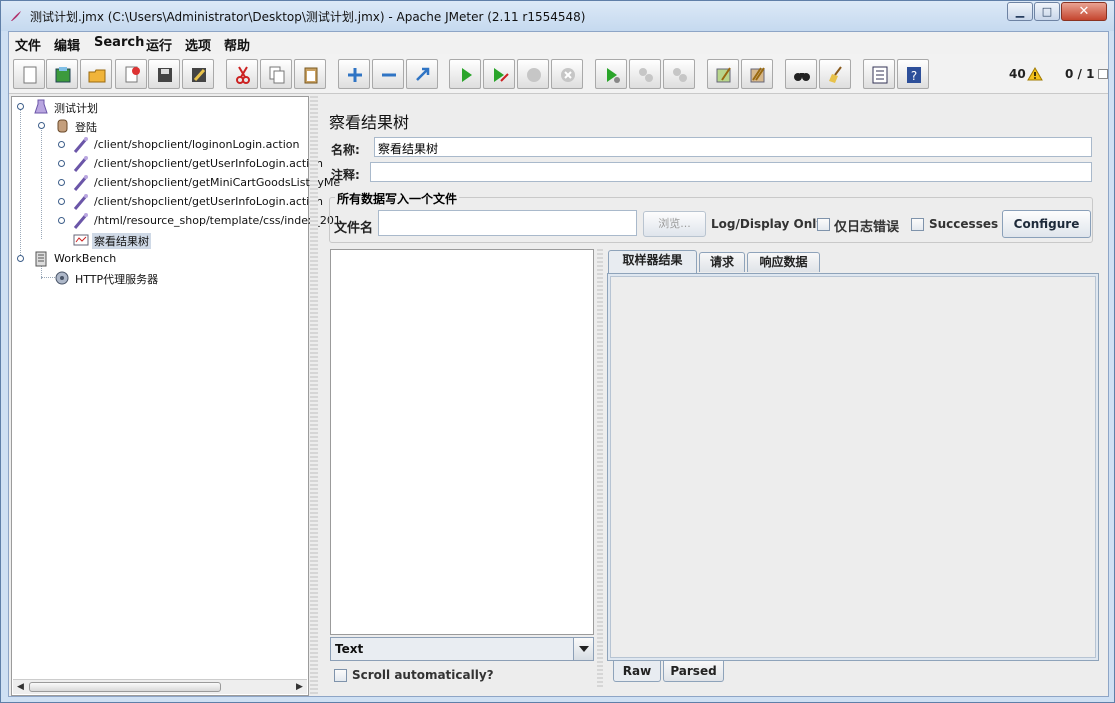 The image size is (1115, 703). Describe the element at coordinates (722, 262) in the screenshot. I see `tab-request: 请求` at that location.